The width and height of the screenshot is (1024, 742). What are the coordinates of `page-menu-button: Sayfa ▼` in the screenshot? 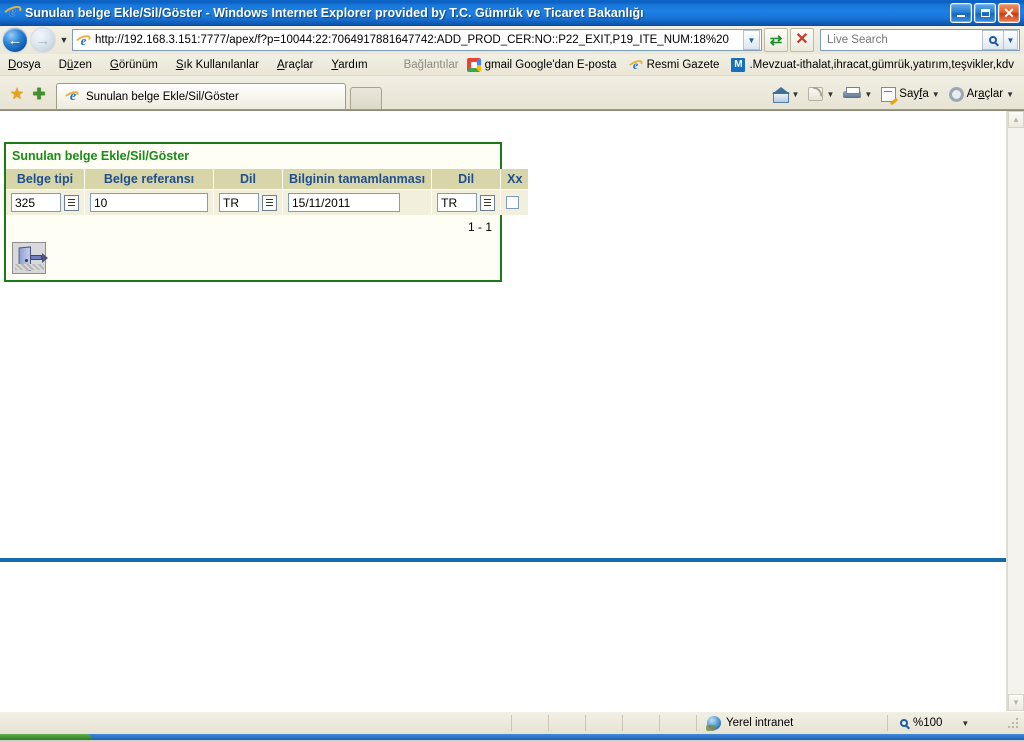 It's located at (910, 94).